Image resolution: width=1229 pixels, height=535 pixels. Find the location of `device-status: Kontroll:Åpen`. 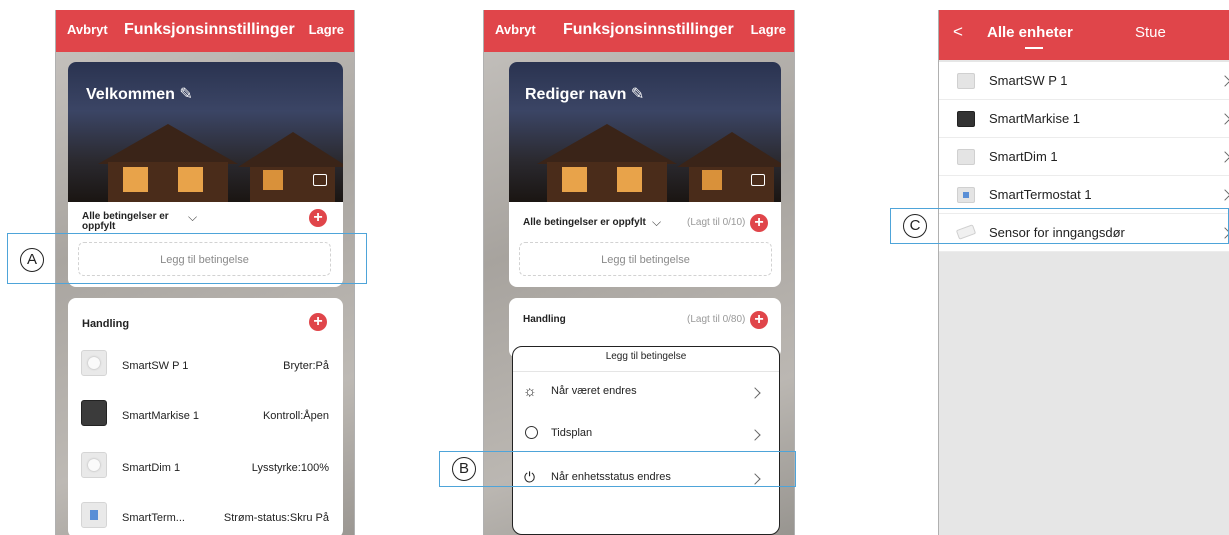

device-status: Kontroll:Åpen is located at coordinates (295, 416).